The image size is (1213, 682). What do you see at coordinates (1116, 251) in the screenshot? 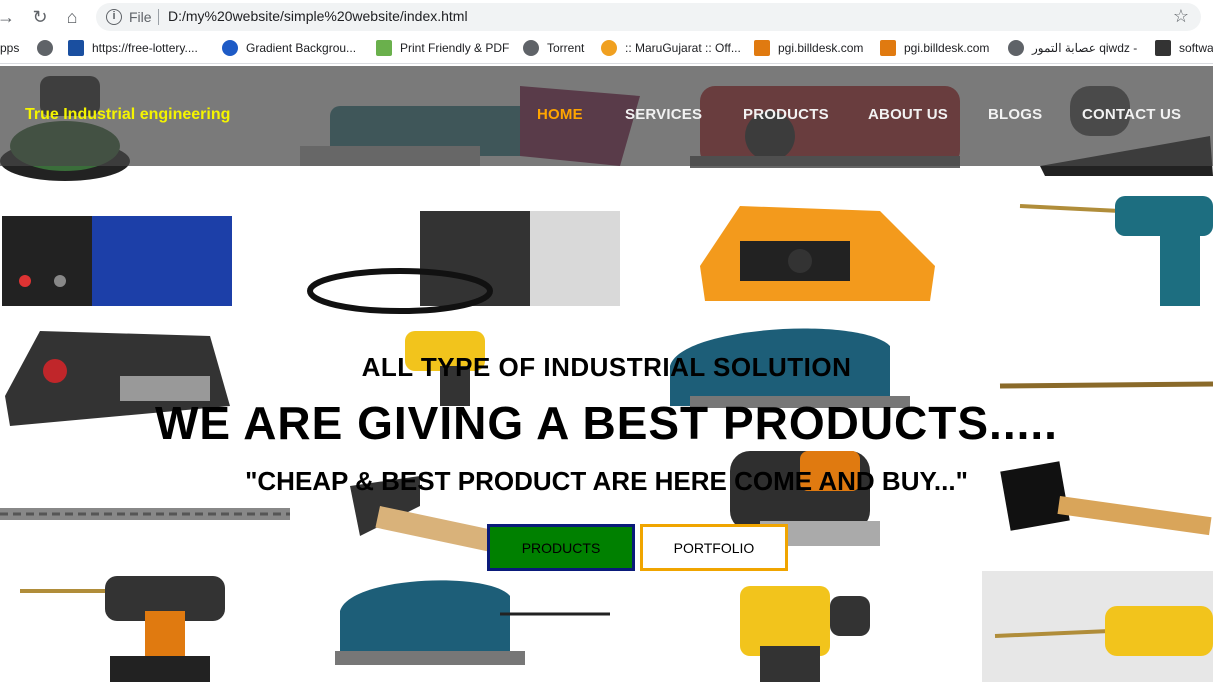
I see `drill-blue-right-image` at bounding box center [1116, 251].